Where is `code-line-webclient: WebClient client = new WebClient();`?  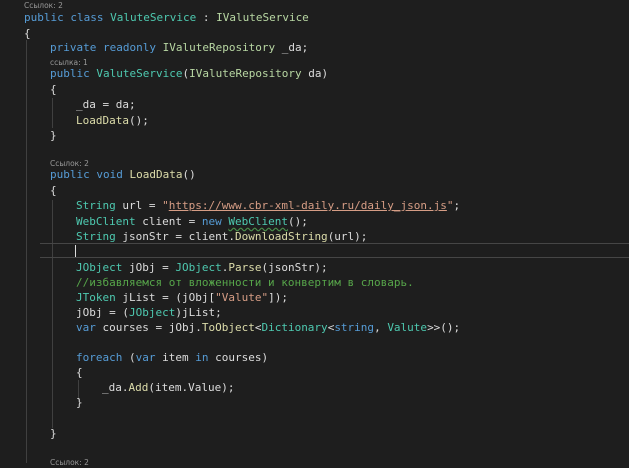
code-line-webclient: WebClient client = new WebClient(); is located at coordinates (192, 222).